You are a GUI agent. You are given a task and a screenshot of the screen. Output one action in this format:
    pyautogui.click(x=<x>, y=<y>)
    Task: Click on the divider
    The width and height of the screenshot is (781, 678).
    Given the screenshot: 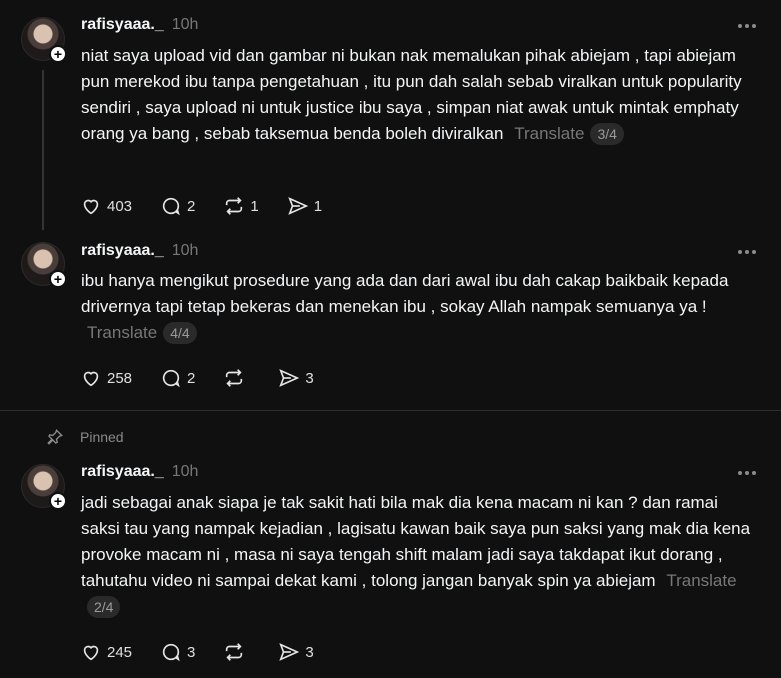 What is the action you would take?
    pyautogui.click(x=390, y=410)
    